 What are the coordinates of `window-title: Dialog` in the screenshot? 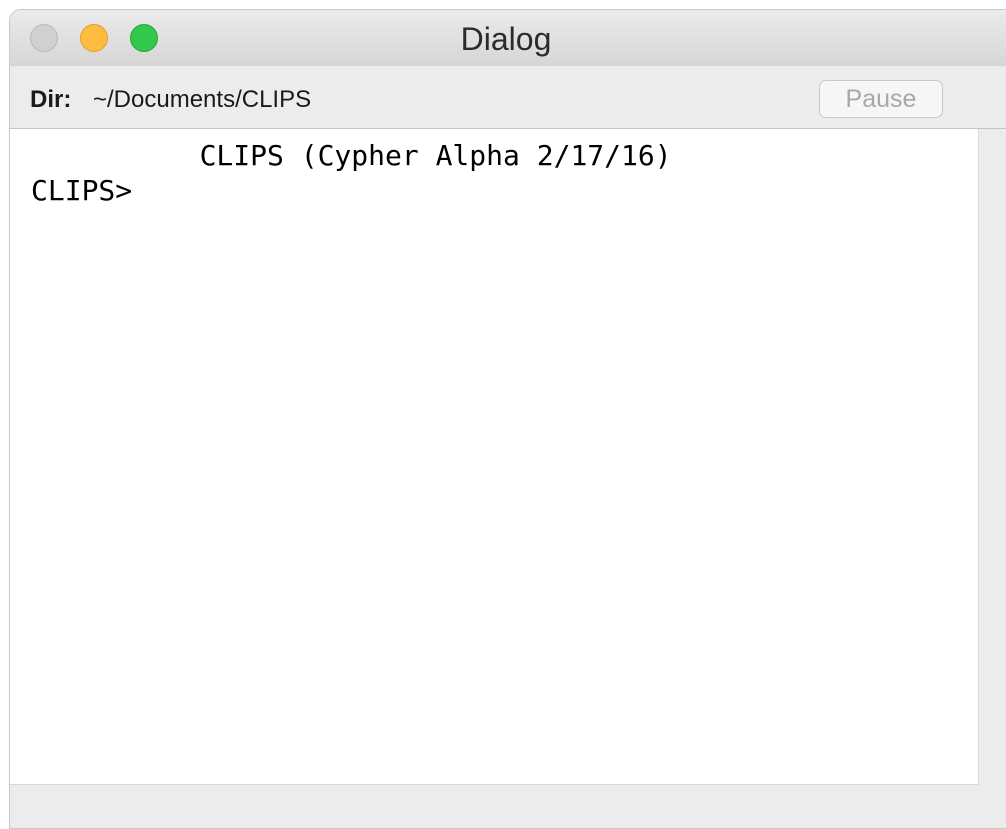 It's located at (506, 39).